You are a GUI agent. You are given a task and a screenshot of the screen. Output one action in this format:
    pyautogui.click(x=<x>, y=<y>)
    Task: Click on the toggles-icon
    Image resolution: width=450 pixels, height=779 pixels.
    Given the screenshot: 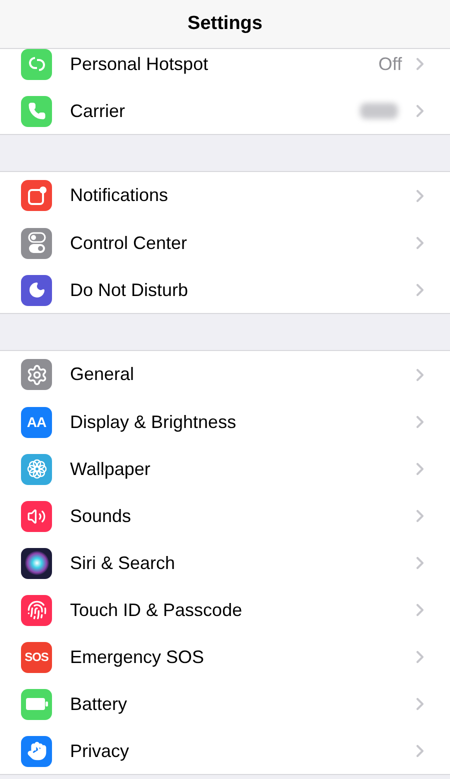 What is the action you would take?
    pyautogui.click(x=37, y=243)
    